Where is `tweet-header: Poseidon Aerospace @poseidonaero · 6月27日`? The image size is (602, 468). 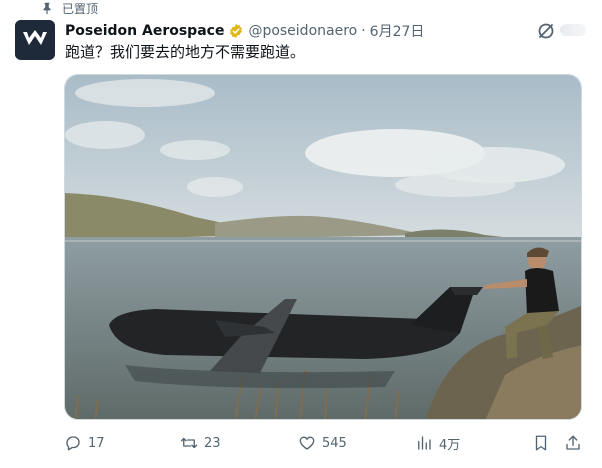
tweet-header: Poseidon Aerospace @poseidonaero · 6月27日 is located at coordinates (244, 31).